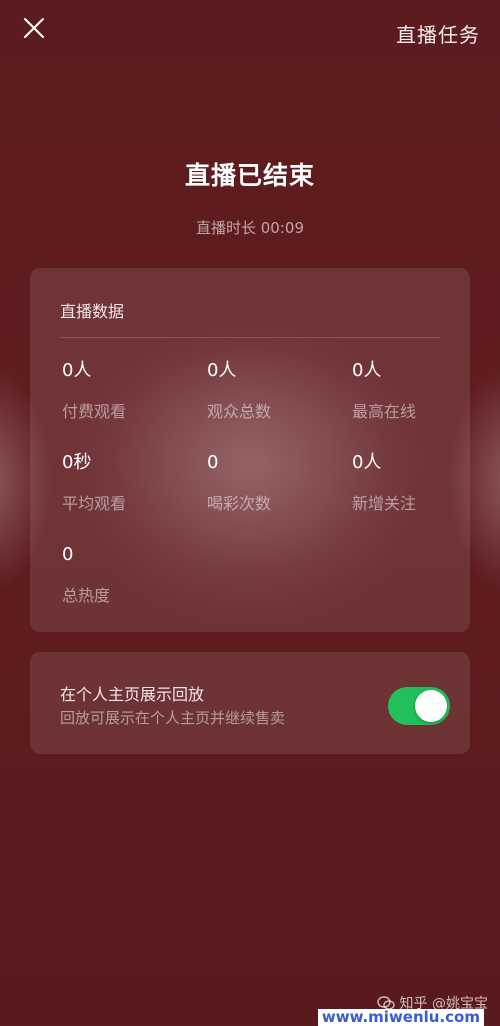 The width and height of the screenshot is (500, 1026). I want to click on site-watermark: www.miwenlu.com, so click(250, 1016).